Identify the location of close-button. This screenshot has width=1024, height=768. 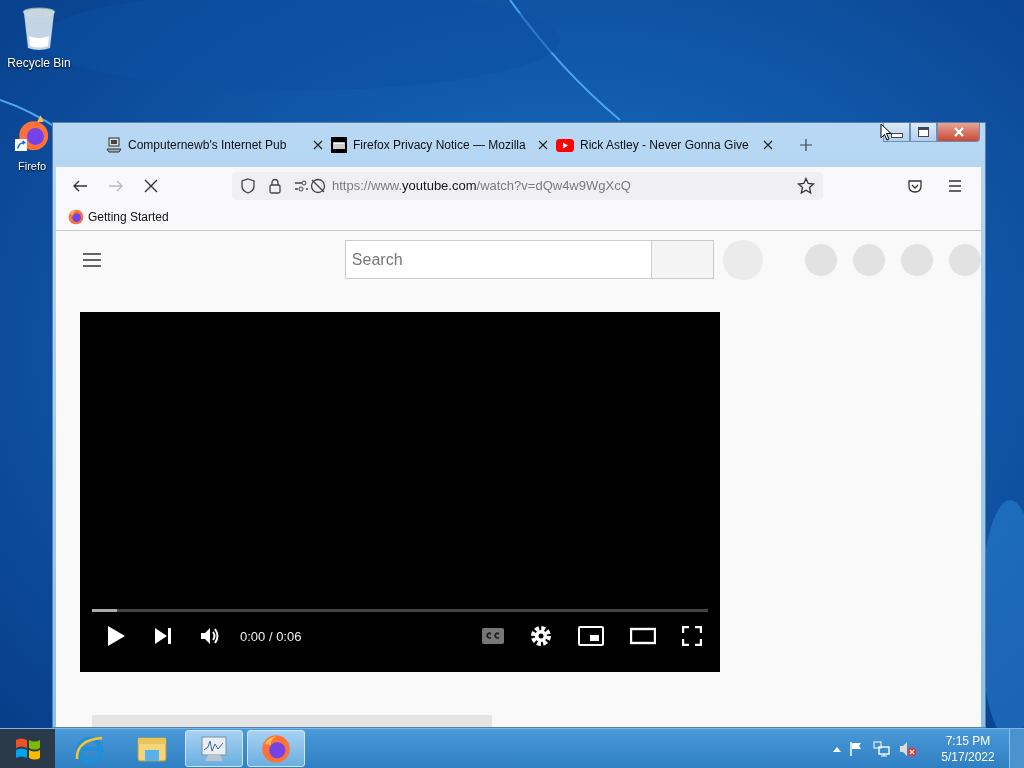
(958, 132).